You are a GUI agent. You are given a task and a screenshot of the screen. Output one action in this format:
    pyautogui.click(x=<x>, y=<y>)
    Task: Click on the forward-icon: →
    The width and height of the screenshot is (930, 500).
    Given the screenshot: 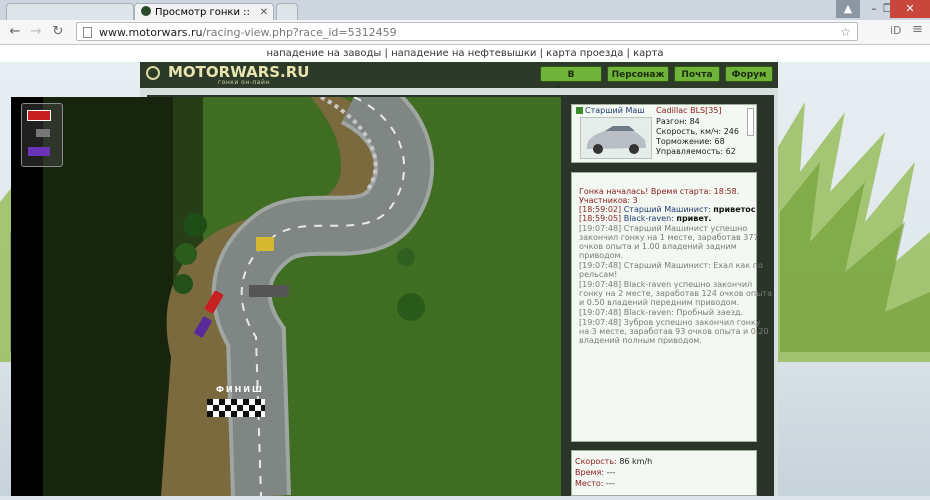 What is the action you would take?
    pyautogui.click(x=36, y=32)
    